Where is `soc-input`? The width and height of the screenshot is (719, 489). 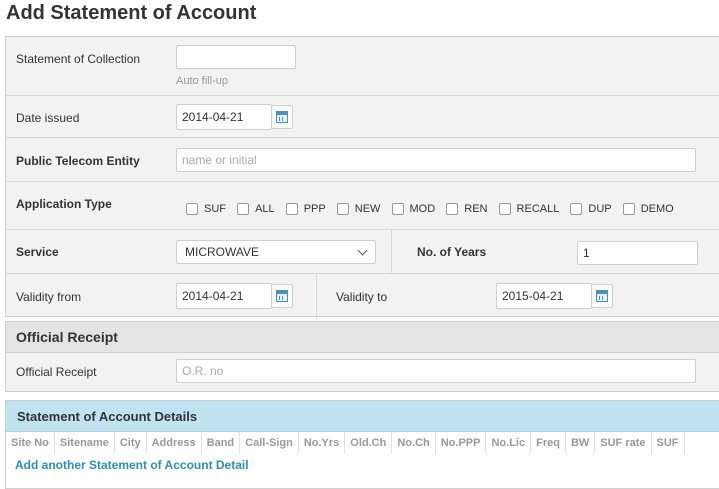
soc-input is located at coordinates (236, 57).